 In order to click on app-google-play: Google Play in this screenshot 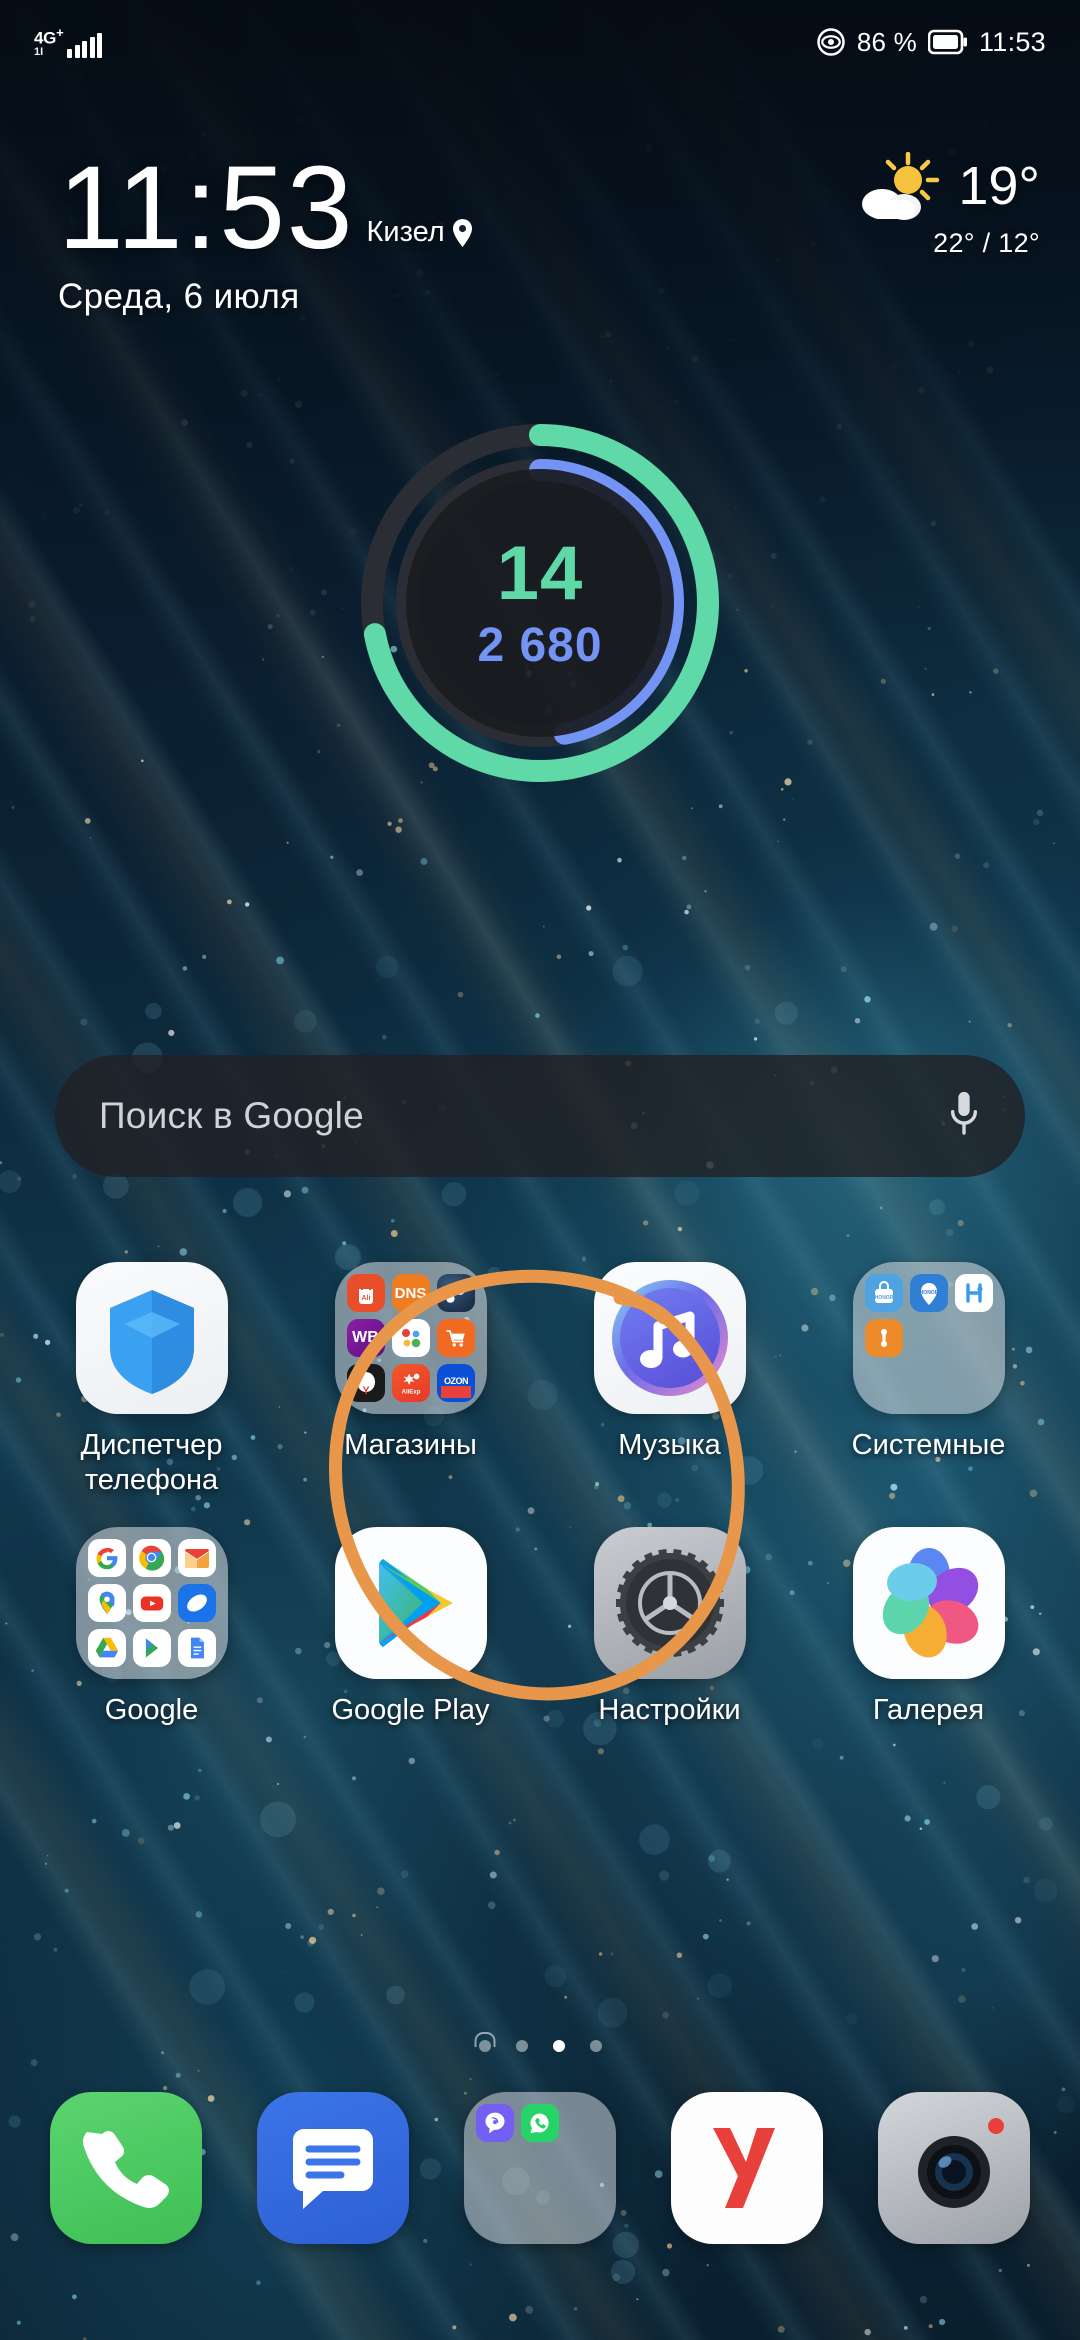, I will do `click(410, 1627)`.